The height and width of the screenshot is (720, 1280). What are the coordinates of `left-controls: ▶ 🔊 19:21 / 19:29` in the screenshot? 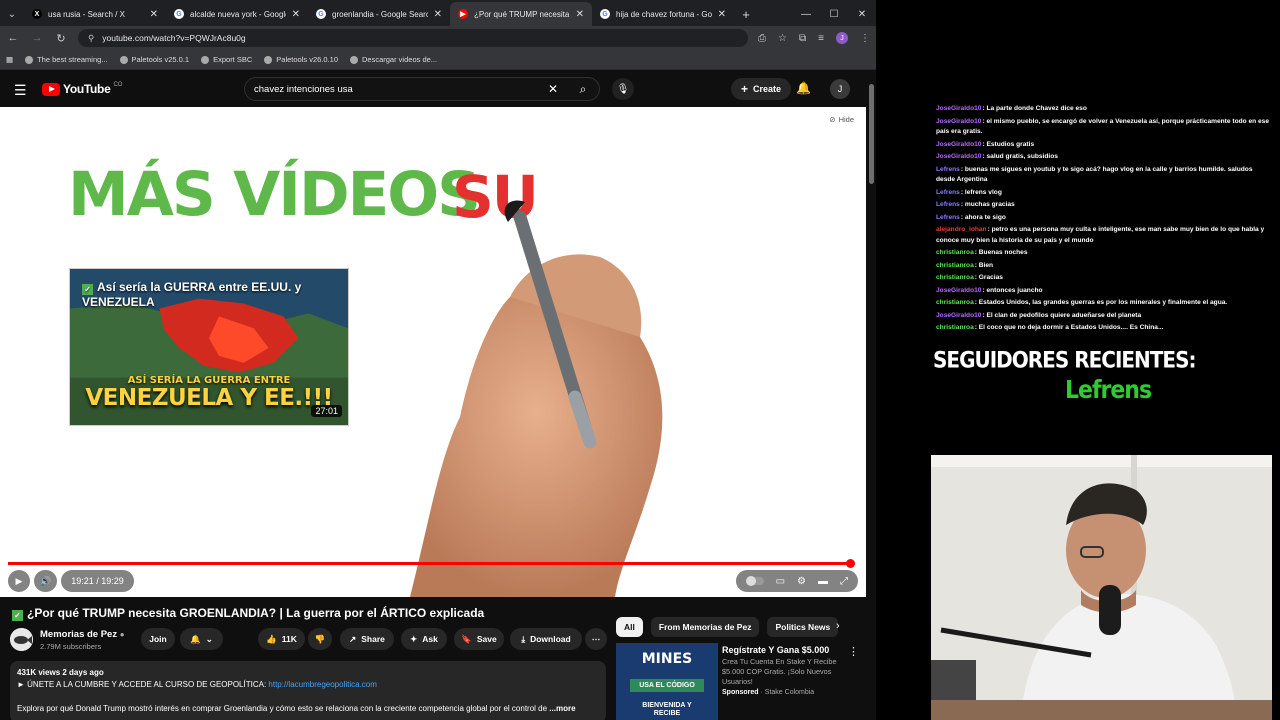 It's located at (71, 581).